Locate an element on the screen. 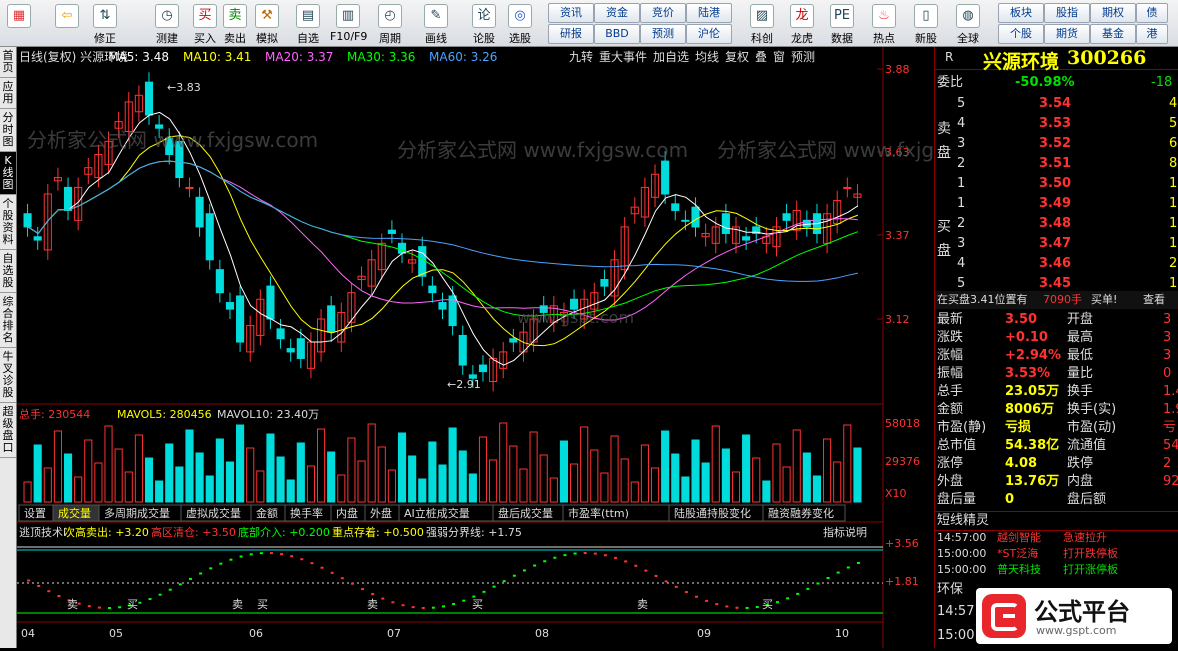  sidebar-tab-8: 超级盘口 is located at coordinates (8, 430).